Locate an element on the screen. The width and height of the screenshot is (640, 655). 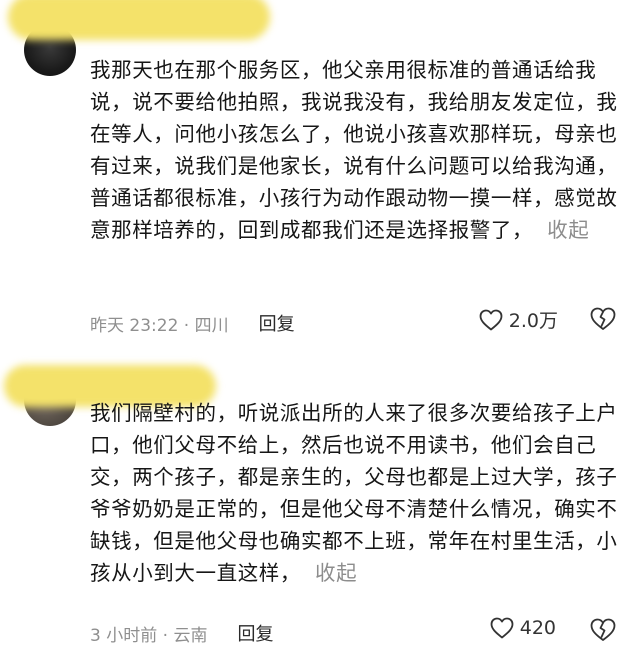
comment-location: 云南 is located at coordinates (190, 635).